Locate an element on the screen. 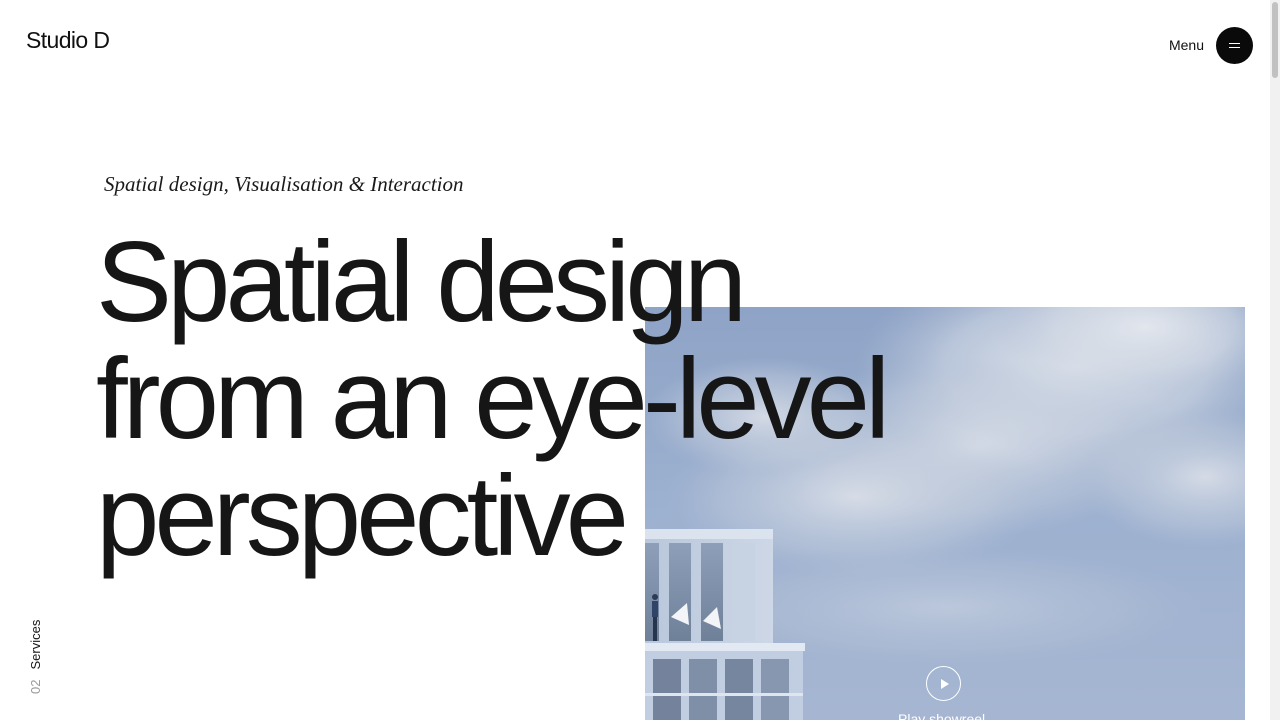  studio-logo: Studio D is located at coordinates (68, 40).